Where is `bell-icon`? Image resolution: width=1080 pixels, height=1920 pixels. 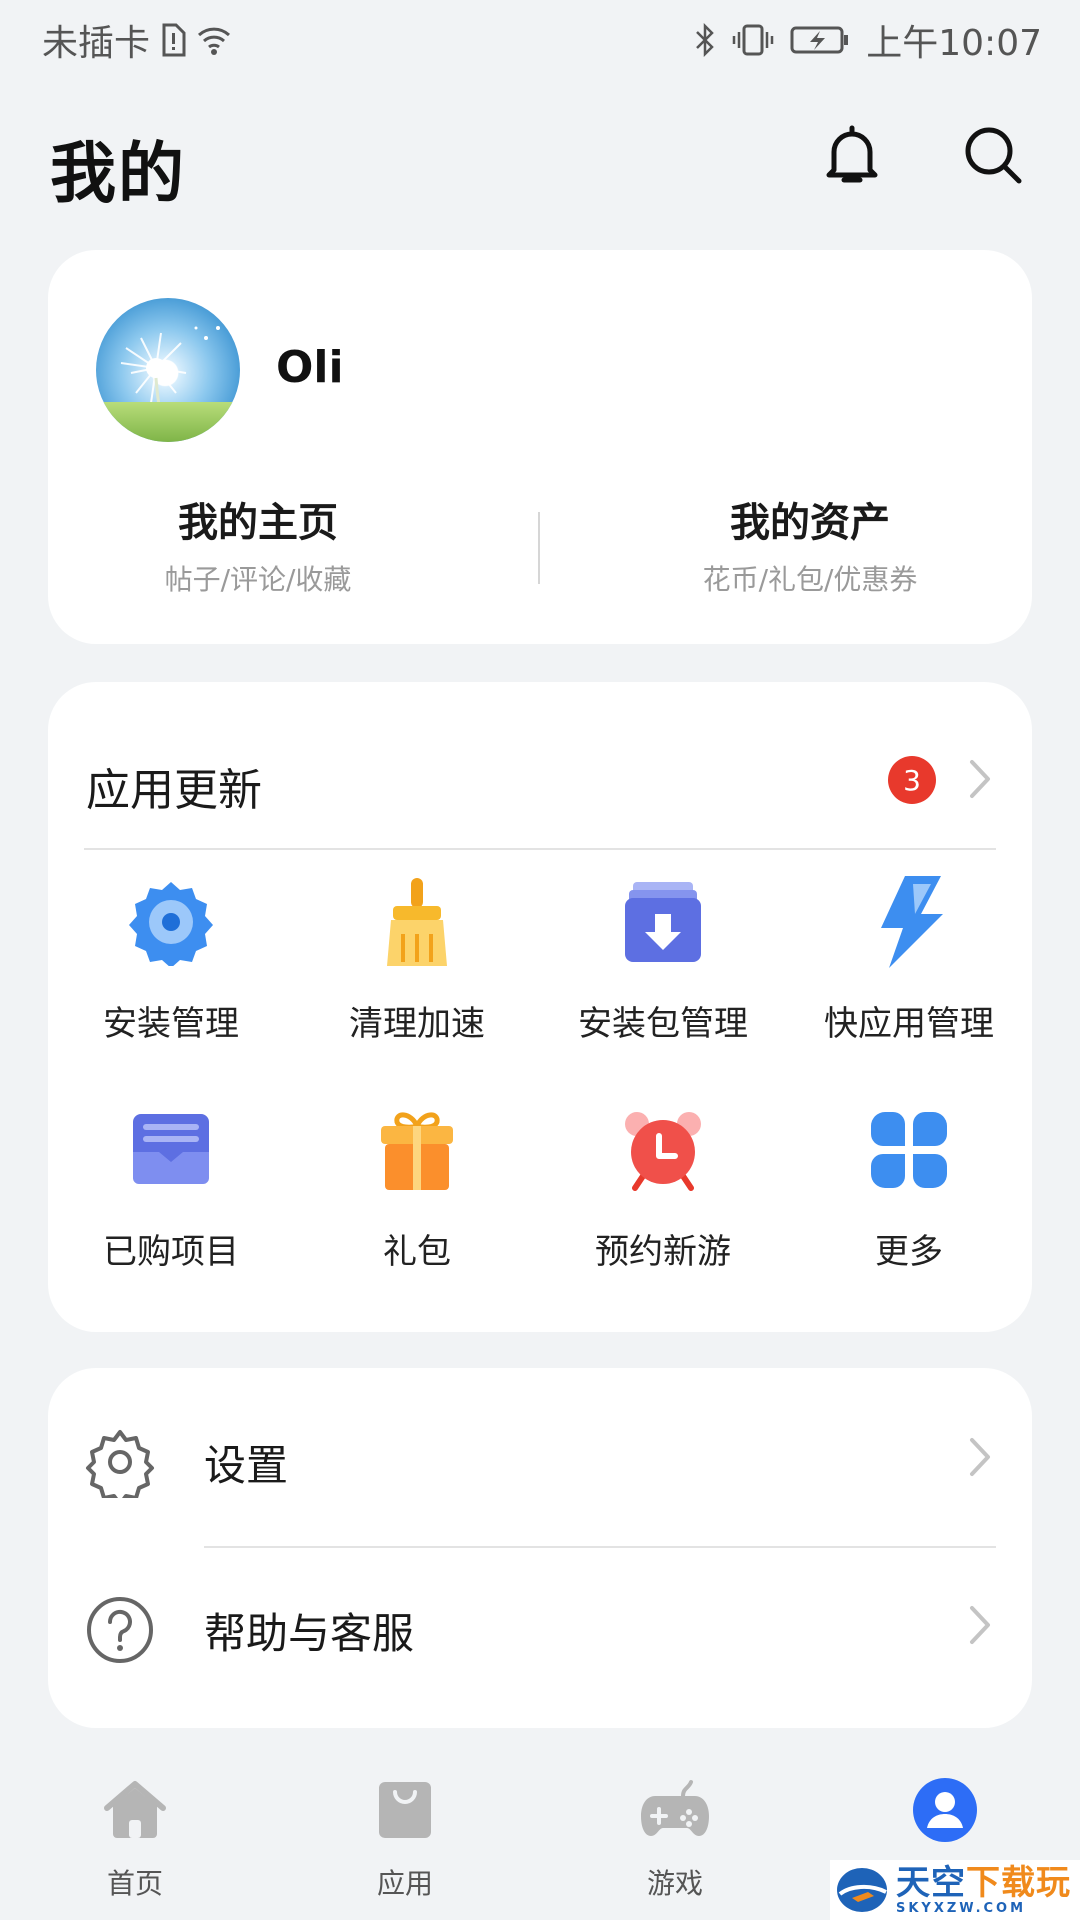 bell-icon is located at coordinates (852, 154).